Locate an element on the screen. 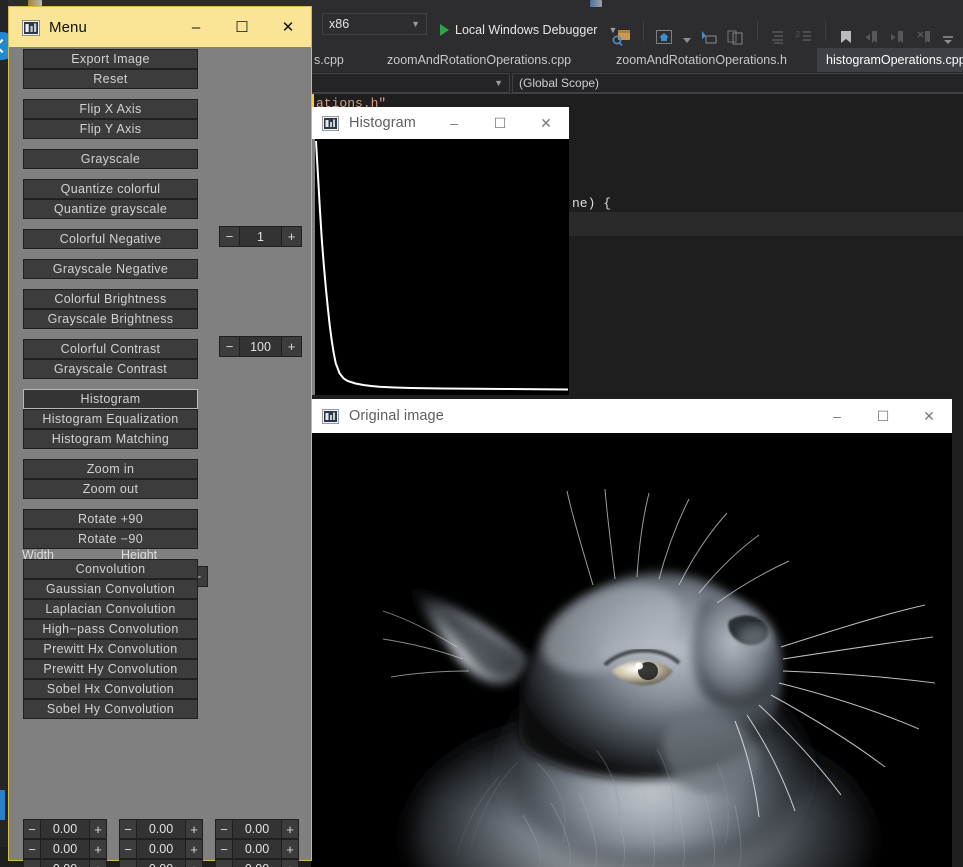 The width and height of the screenshot is (963, 867). kernel-spinner-0-0: −0.00 + is located at coordinates (65, 829).